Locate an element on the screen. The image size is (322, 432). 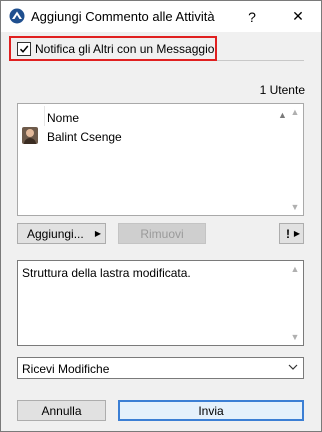
send-label: Invia is located at coordinates (211, 410).